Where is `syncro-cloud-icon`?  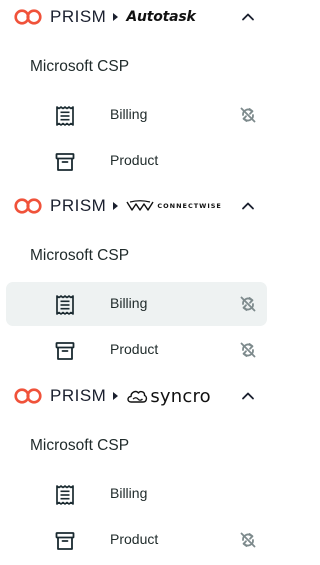
syncro-cloud-icon is located at coordinates (137, 396).